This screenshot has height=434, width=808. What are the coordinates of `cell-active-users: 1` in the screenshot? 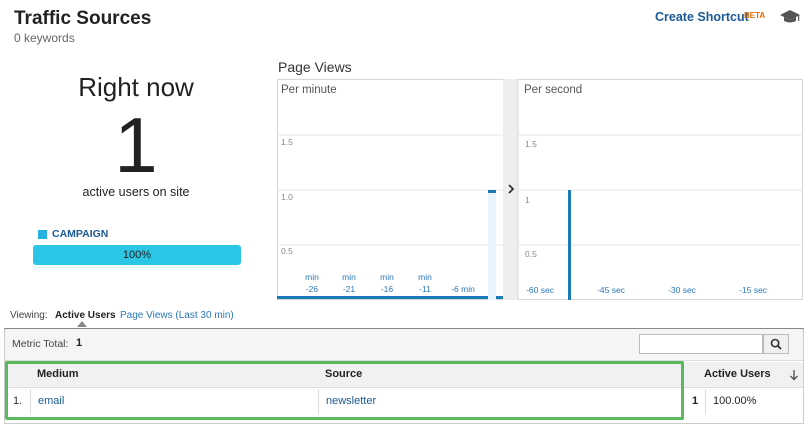 It's located at (695, 401).